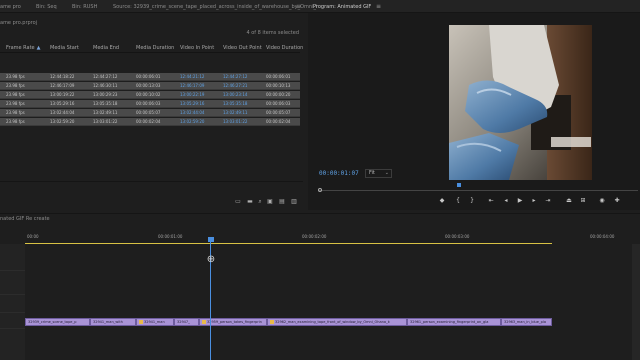 The image size is (640, 360). I want to click on zoom-fit-value: Fit, so click(372, 173).